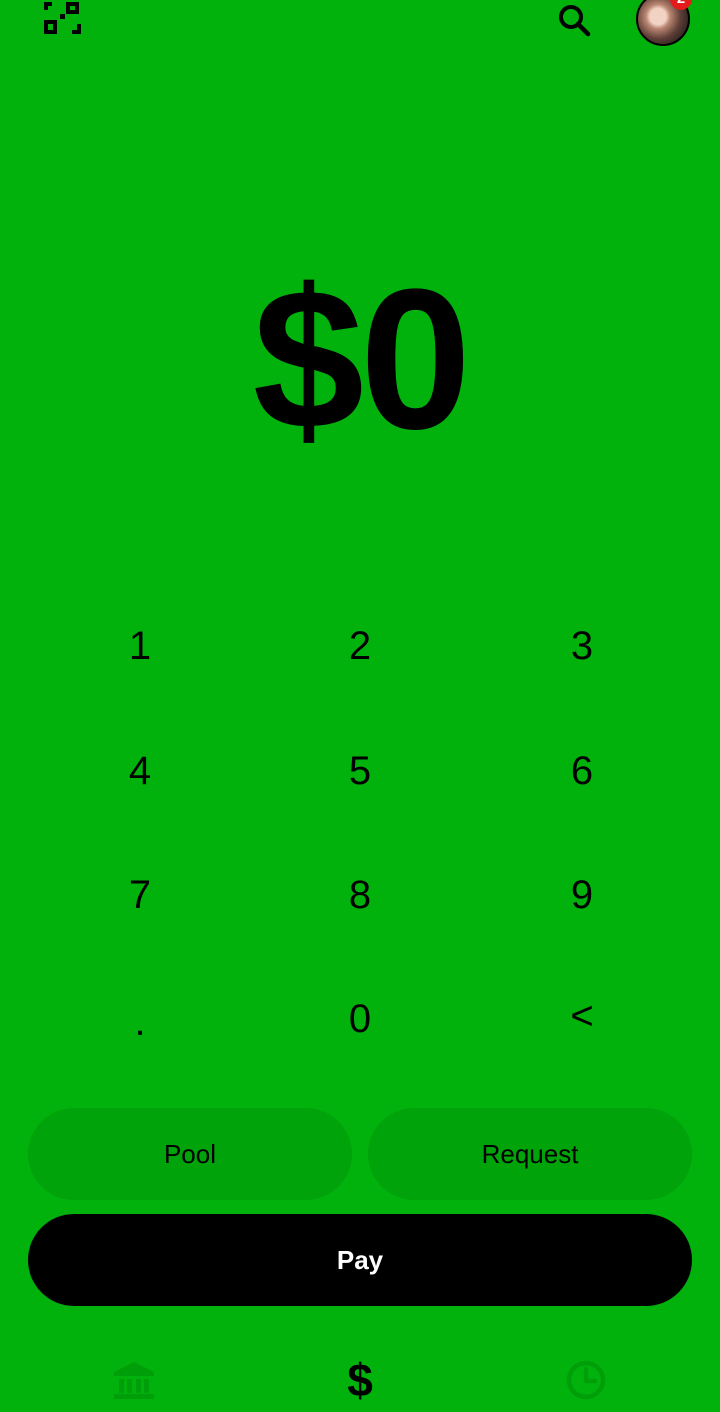 The width and height of the screenshot is (720, 1412). I want to click on pay-label: Pay, so click(360, 1259).